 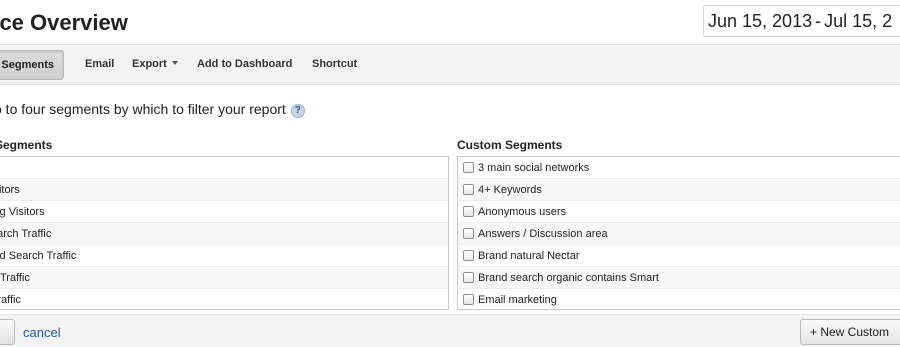 I want to click on list-item: Traffic, so click(x=224, y=299).